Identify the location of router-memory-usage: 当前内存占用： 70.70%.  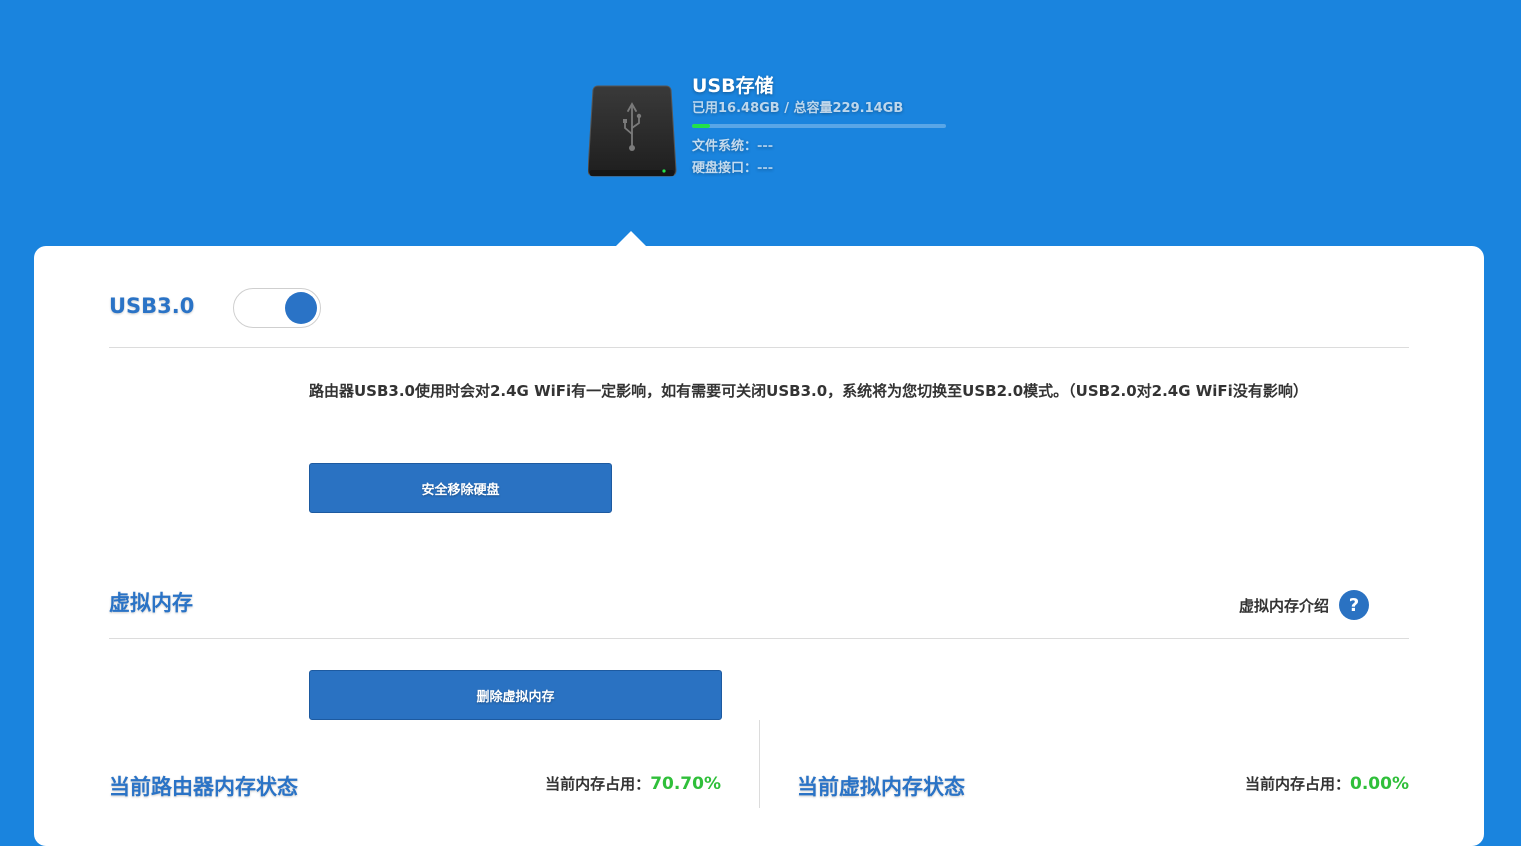
(560, 783).